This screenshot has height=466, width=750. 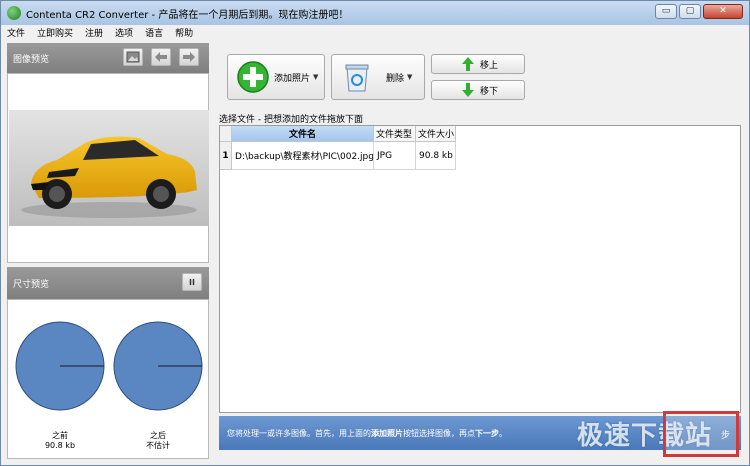 I want to click on add-photo-button: 添加照片 ▼, so click(x=276, y=77).